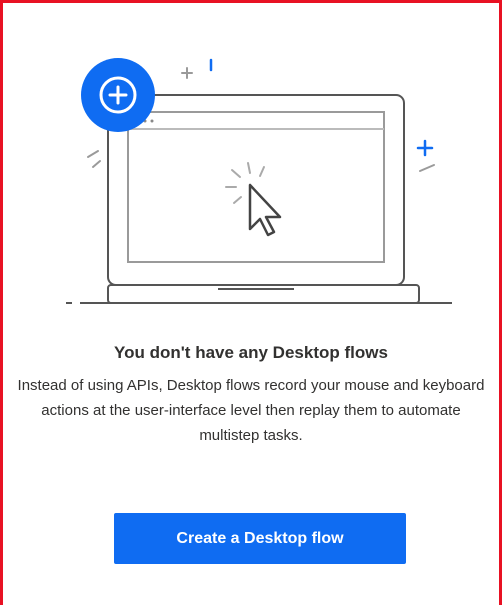 The width and height of the screenshot is (502, 605). I want to click on laptop-base, so click(263, 294).